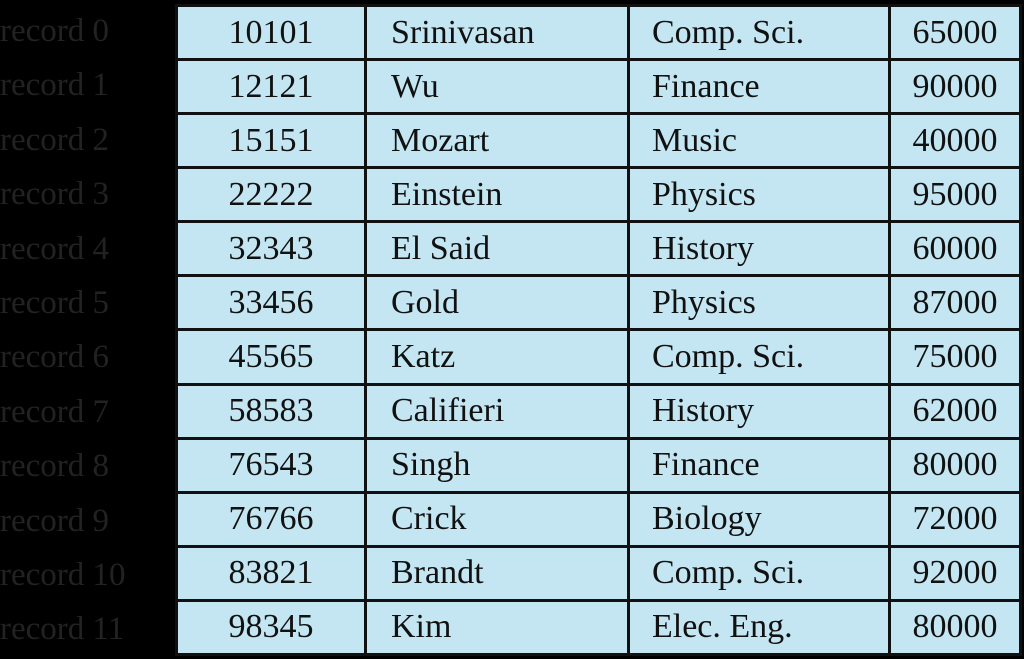  What do you see at coordinates (497, 573) in the screenshot?
I see `cell-name: Brandt` at bounding box center [497, 573].